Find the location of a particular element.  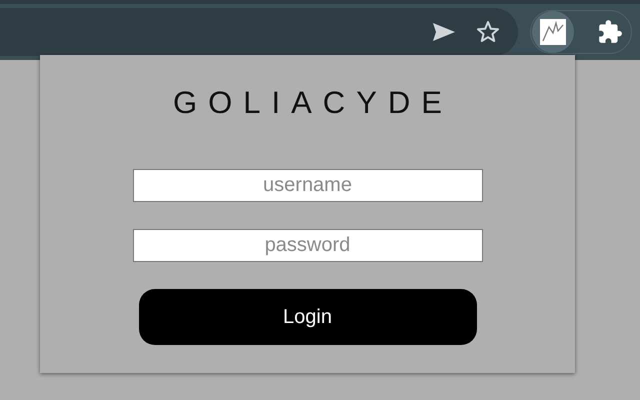

password-field: password is located at coordinates (307, 245).